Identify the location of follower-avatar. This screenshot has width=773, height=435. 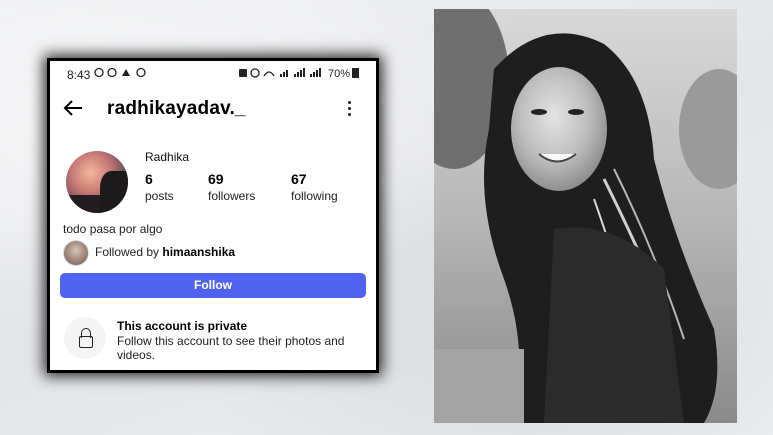
(76, 253).